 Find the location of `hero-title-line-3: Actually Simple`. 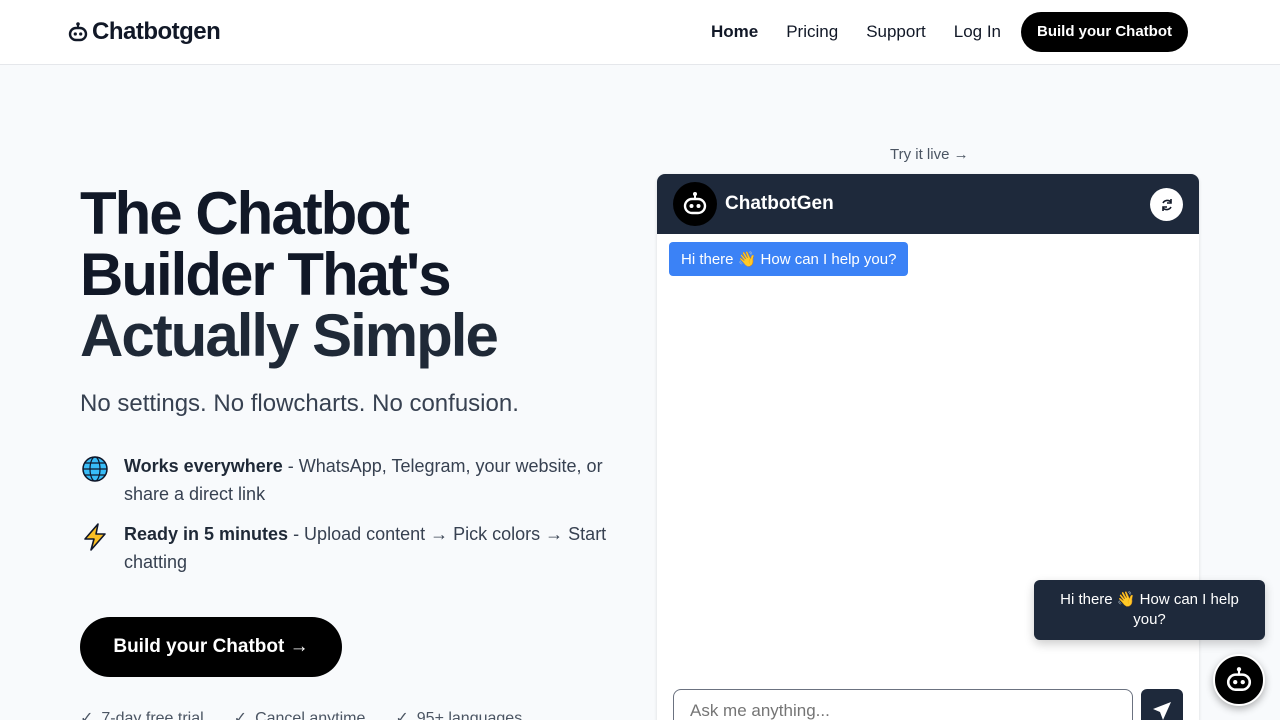

hero-title-line-3: Actually Simple is located at coordinates (289, 335).